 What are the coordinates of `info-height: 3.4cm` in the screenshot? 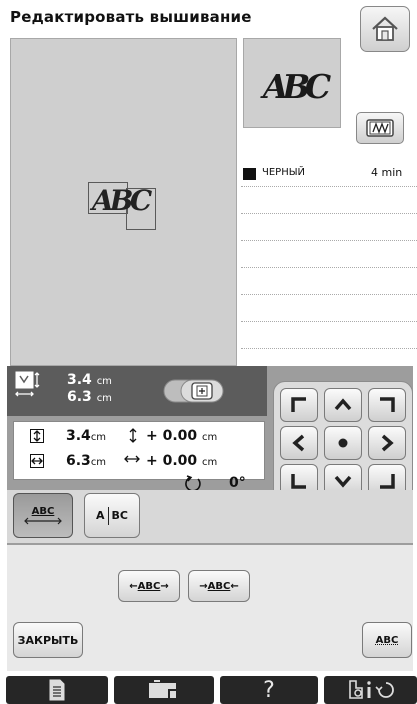 It's located at (86, 436).